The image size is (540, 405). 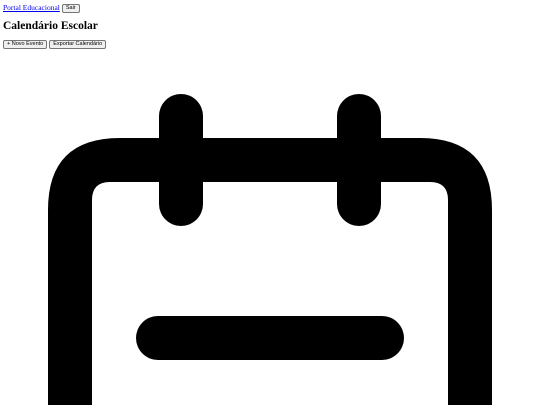 I want to click on new-event-button: + Novo Evento, so click(x=25, y=44).